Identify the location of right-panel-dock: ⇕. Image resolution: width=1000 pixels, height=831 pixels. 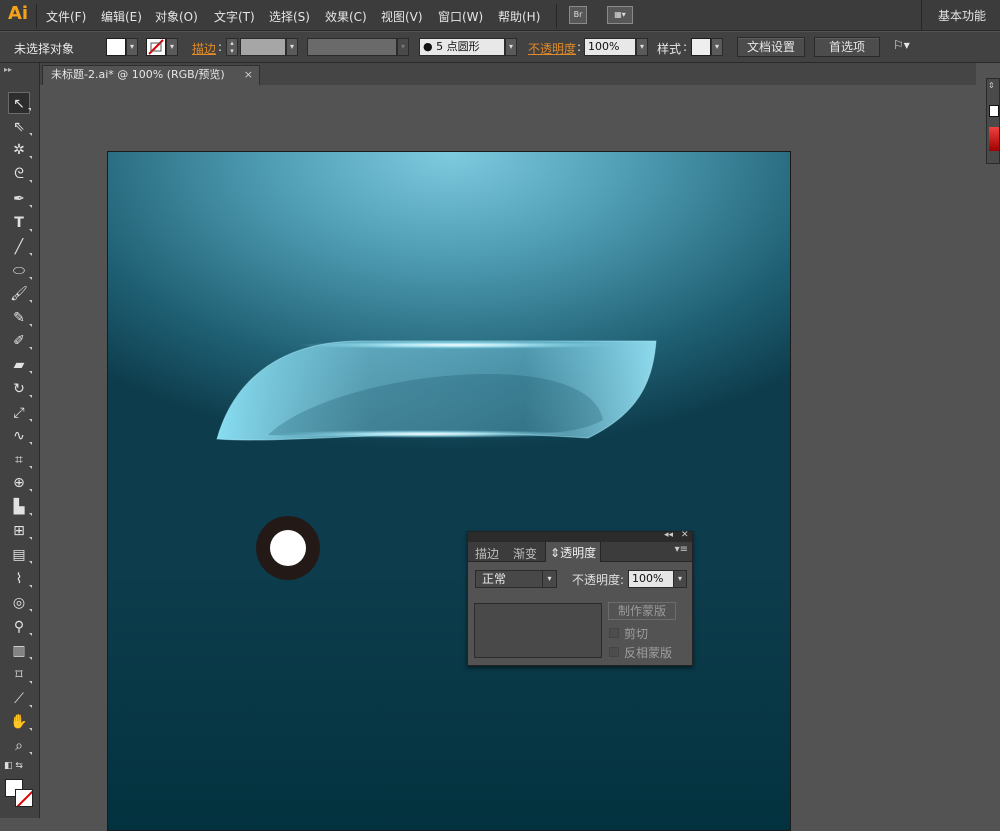
(993, 121).